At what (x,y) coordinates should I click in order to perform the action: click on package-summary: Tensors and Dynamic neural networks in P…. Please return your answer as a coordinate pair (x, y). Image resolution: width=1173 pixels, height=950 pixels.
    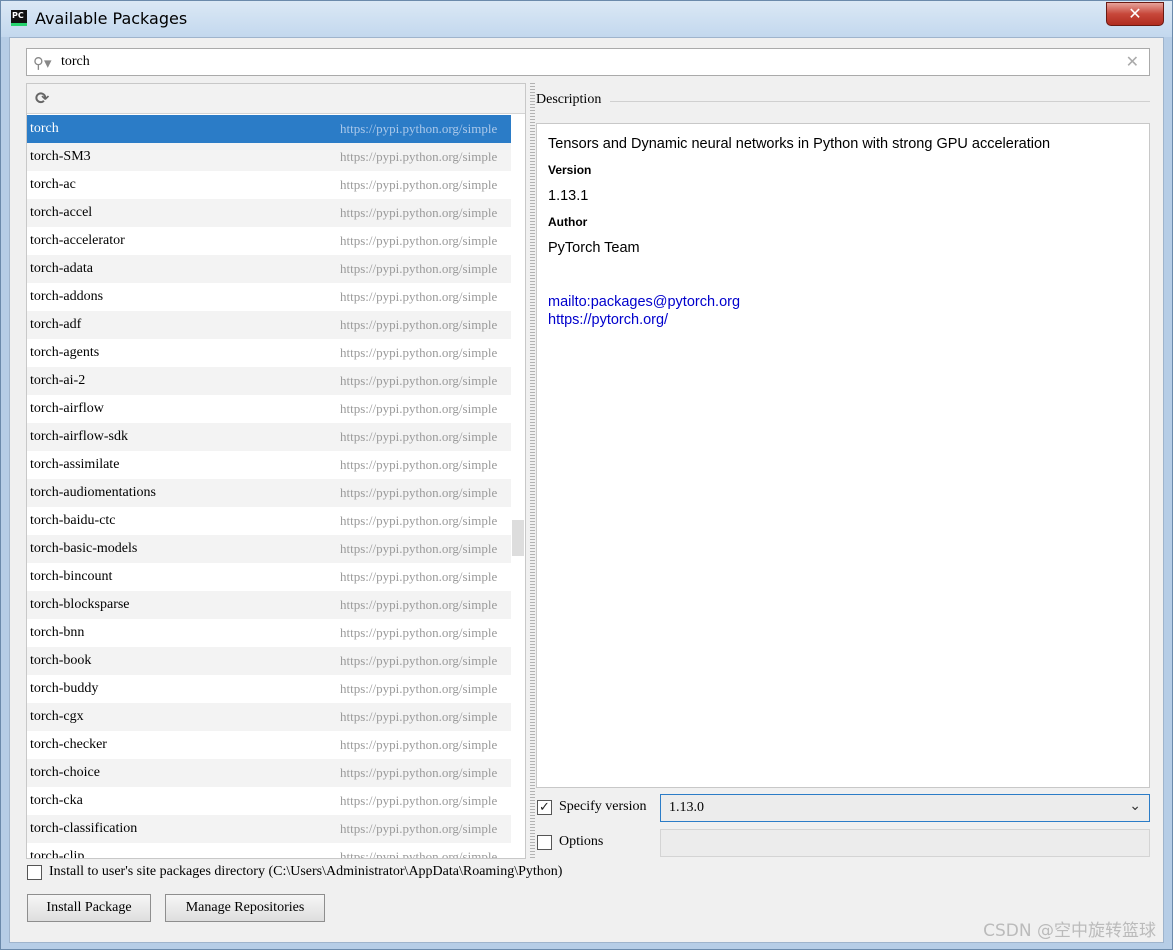
    Looking at the image, I should click on (799, 144).